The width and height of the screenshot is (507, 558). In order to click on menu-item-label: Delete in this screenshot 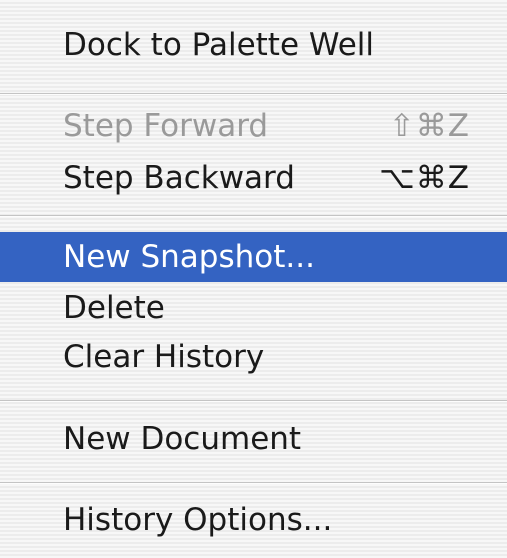, I will do `click(114, 308)`.